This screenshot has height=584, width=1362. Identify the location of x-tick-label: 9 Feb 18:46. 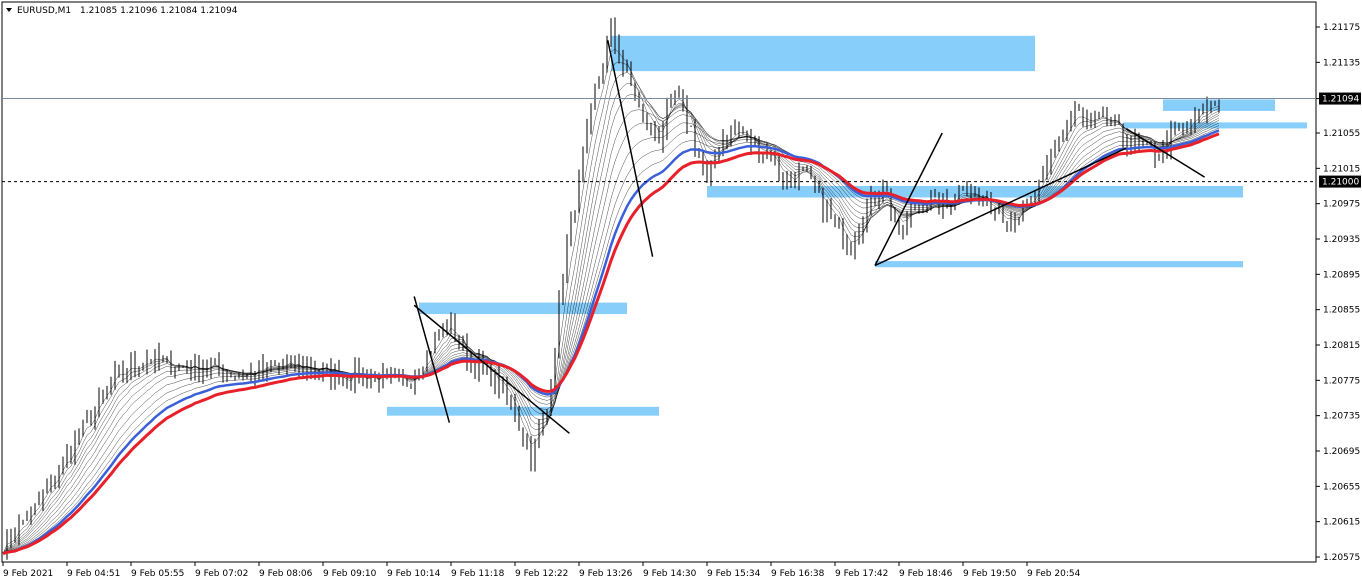
(926, 574).